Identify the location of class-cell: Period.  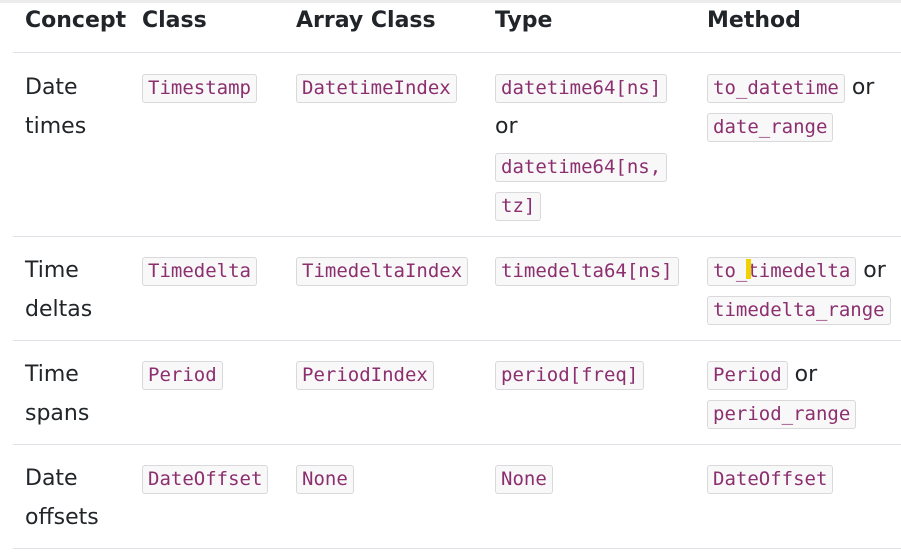
(207, 392).